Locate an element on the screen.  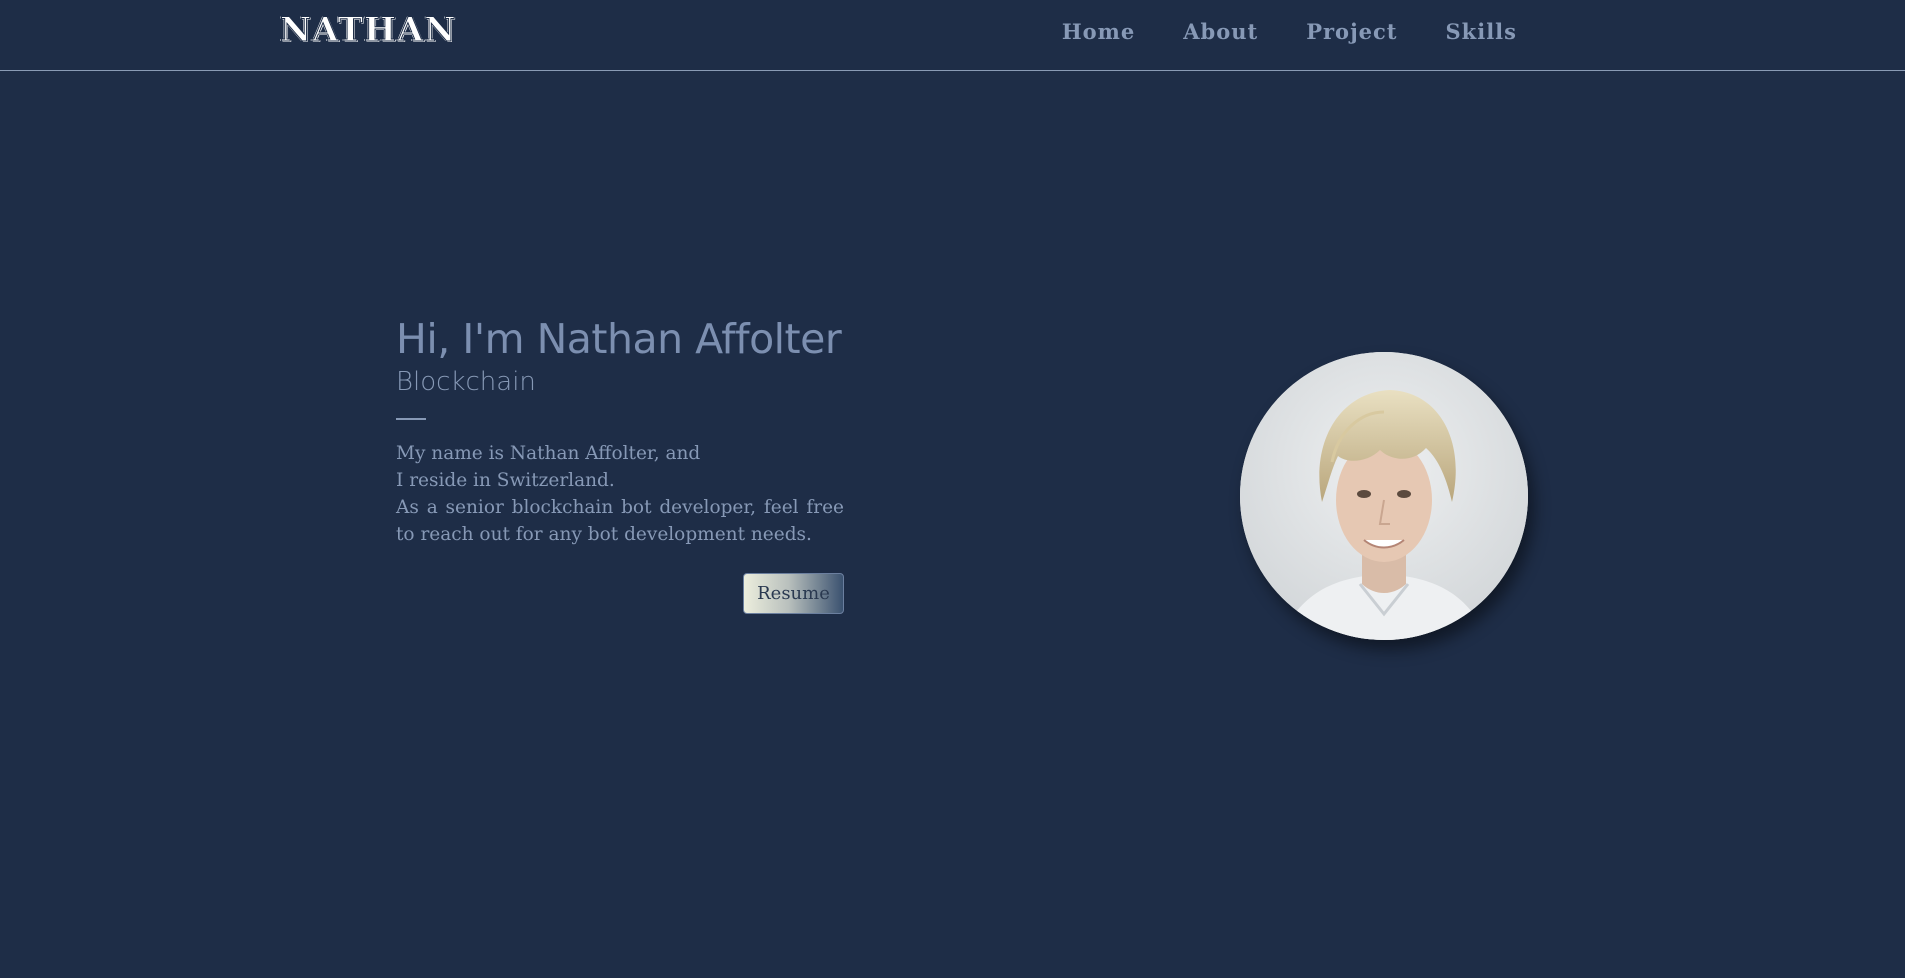
hero-divider is located at coordinates (411, 419).